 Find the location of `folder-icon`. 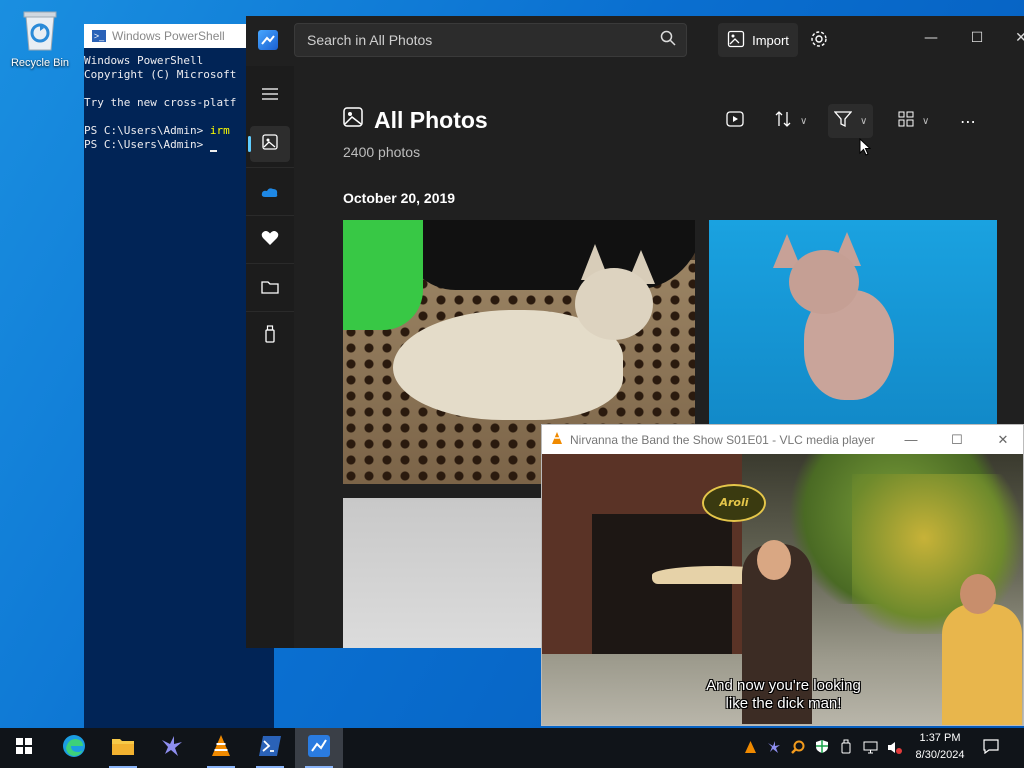

folder-icon is located at coordinates (270, 288).